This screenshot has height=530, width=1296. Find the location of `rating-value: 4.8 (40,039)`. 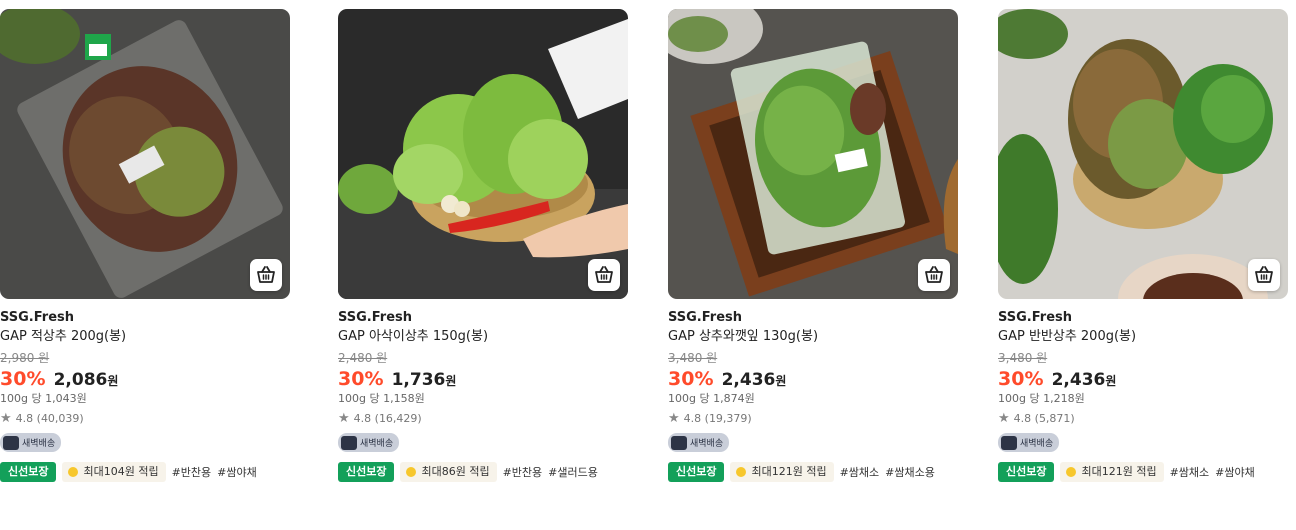

rating-value: 4.8 (40,039) is located at coordinates (49, 418).